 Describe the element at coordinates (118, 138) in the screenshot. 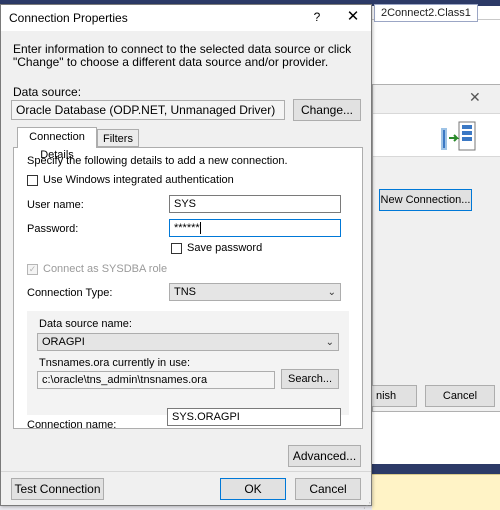

I see `tab-filters: Filters` at that location.